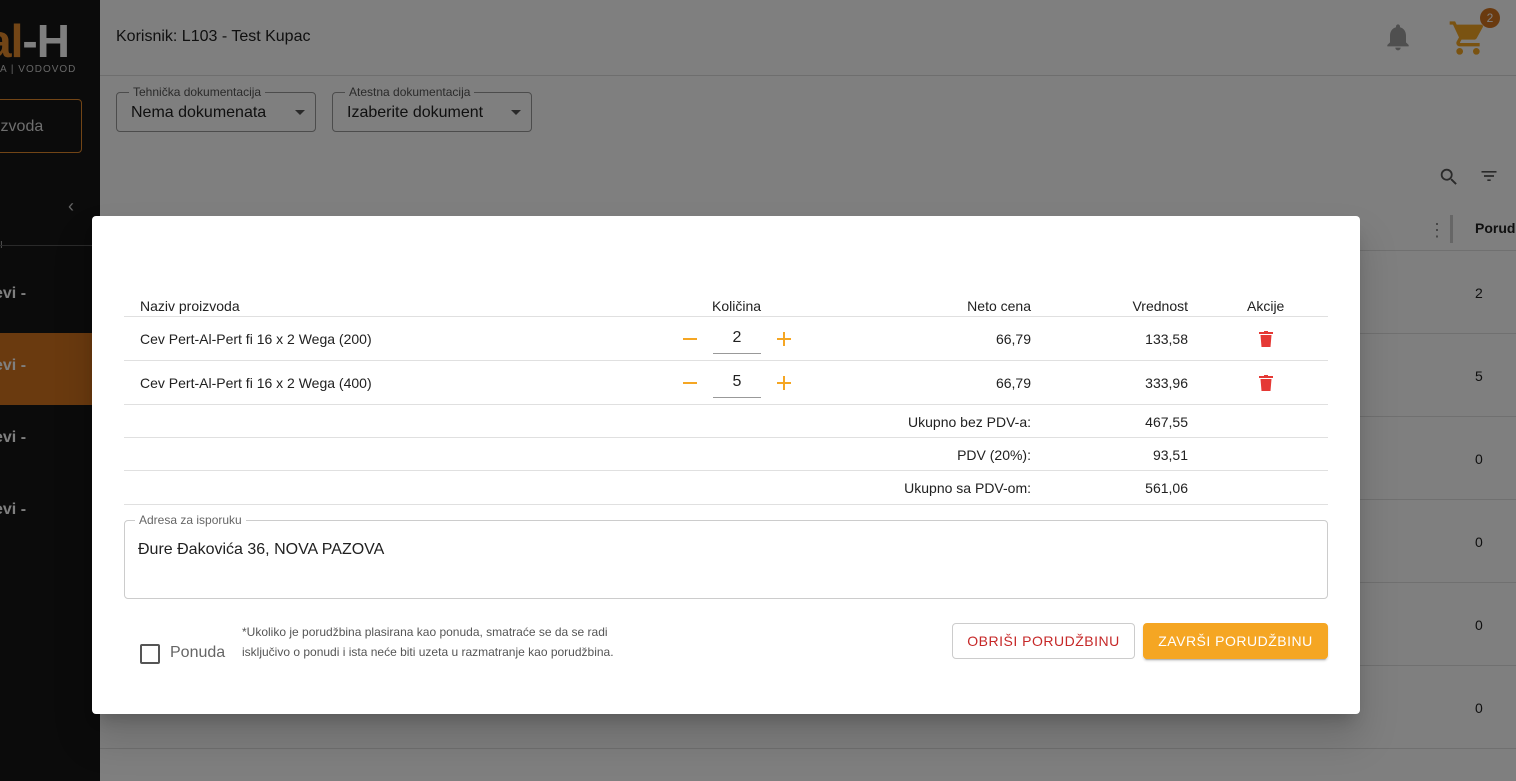 Image resolution: width=1516 pixels, height=781 pixels. Describe the element at coordinates (1043, 641) in the screenshot. I see `delete-order-button: OBRIŠI PORUDŽBINU` at that location.